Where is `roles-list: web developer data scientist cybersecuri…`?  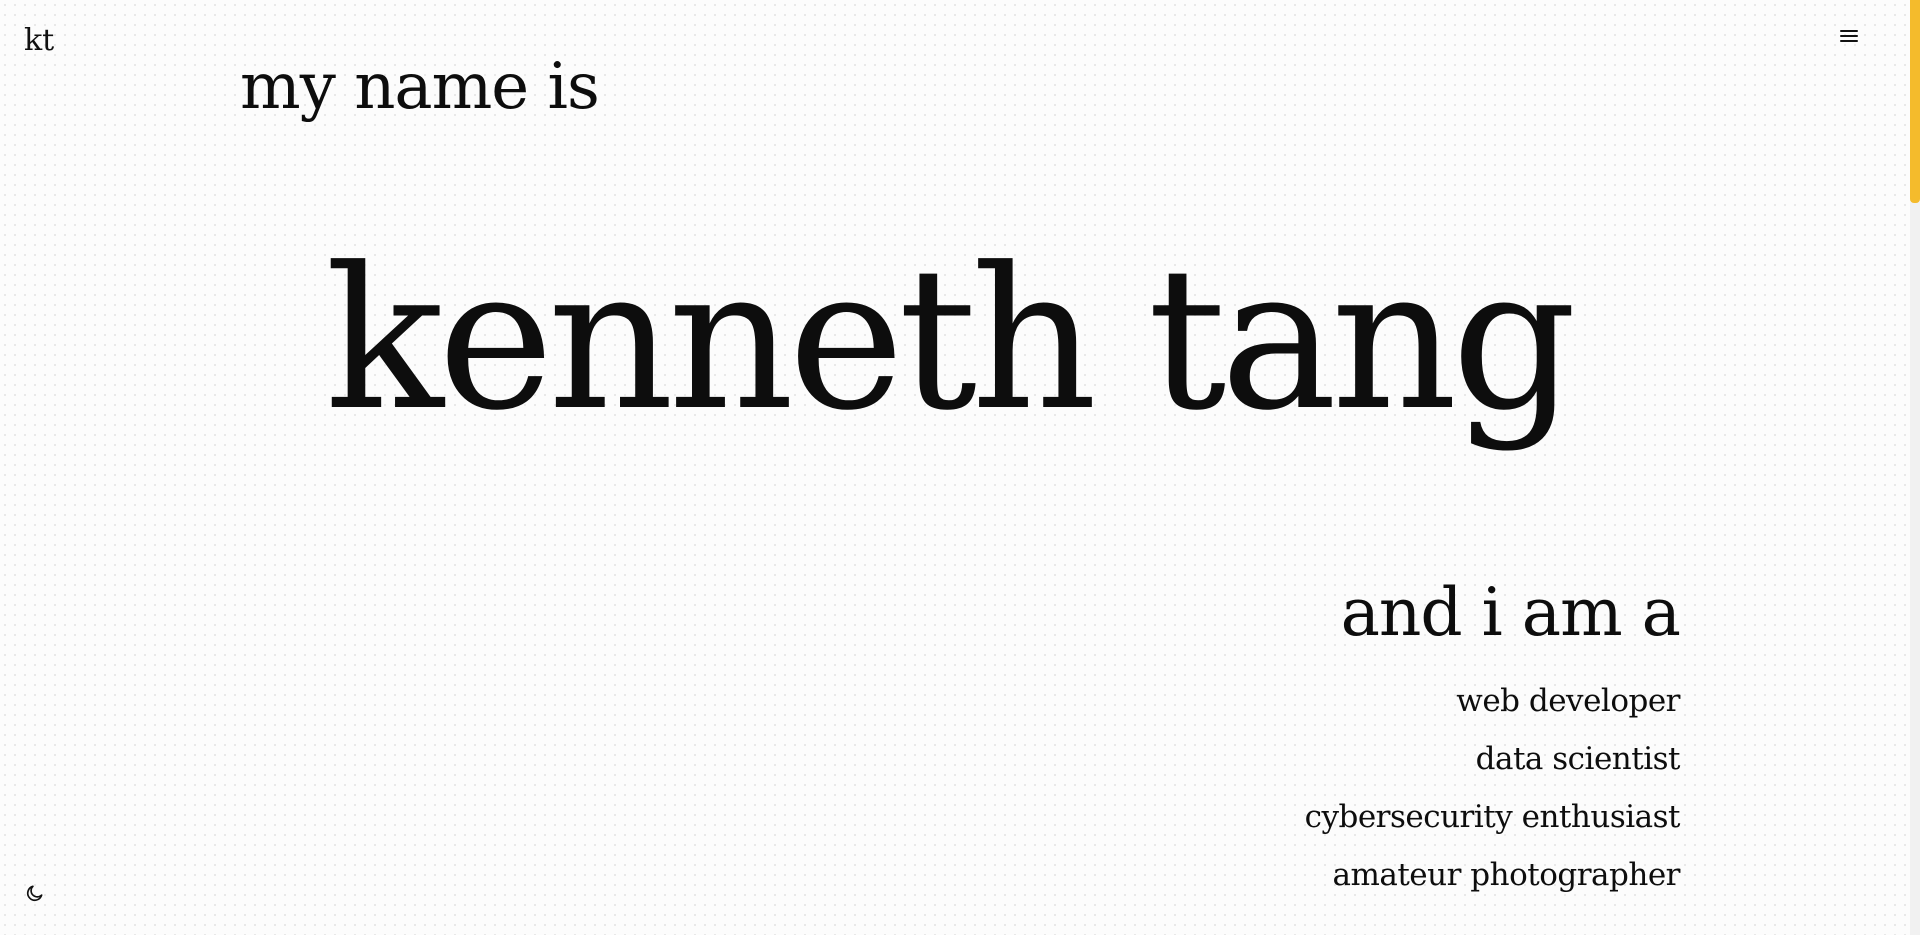 roles-list: web developer data scientist cybersecuri… is located at coordinates (1492, 794).